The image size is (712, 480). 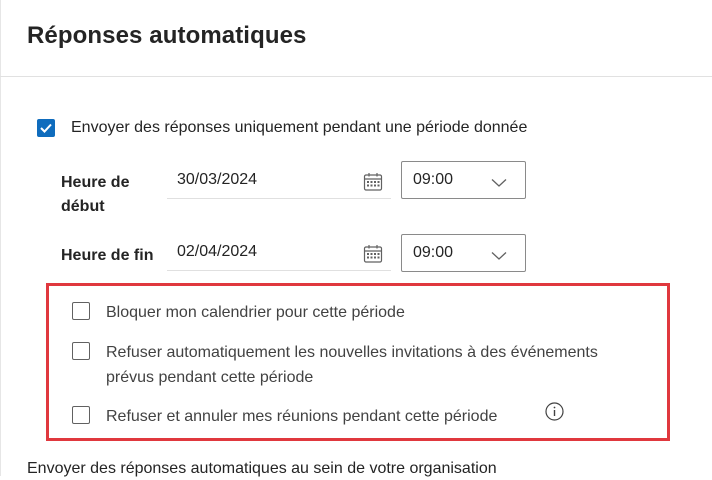 What do you see at coordinates (167, 35) in the screenshot?
I see `page-title: Réponses automatiques` at bounding box center [167, 35].